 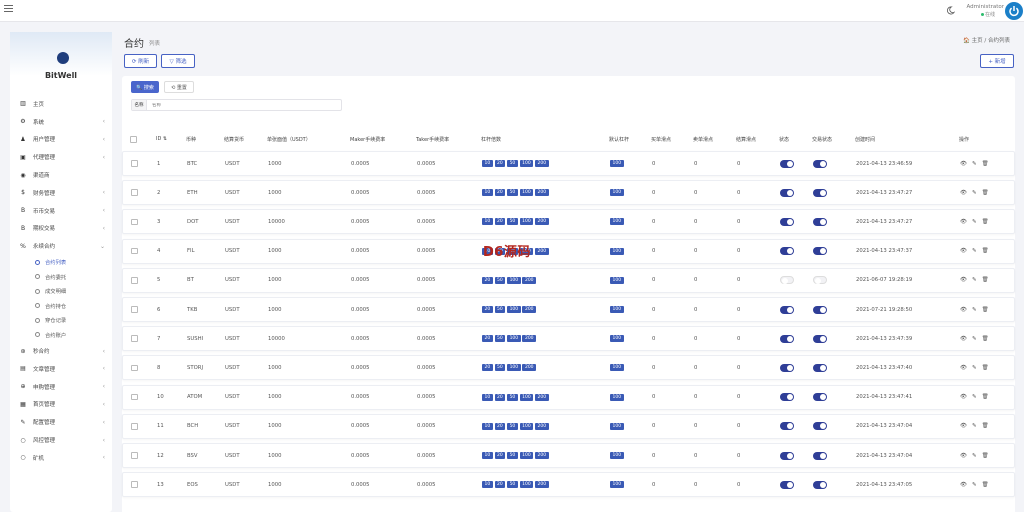 What do you see at coordinates (950, 10) in the screenshot?
I see `theme-toggle-icon` at bounding box center [950, 10].